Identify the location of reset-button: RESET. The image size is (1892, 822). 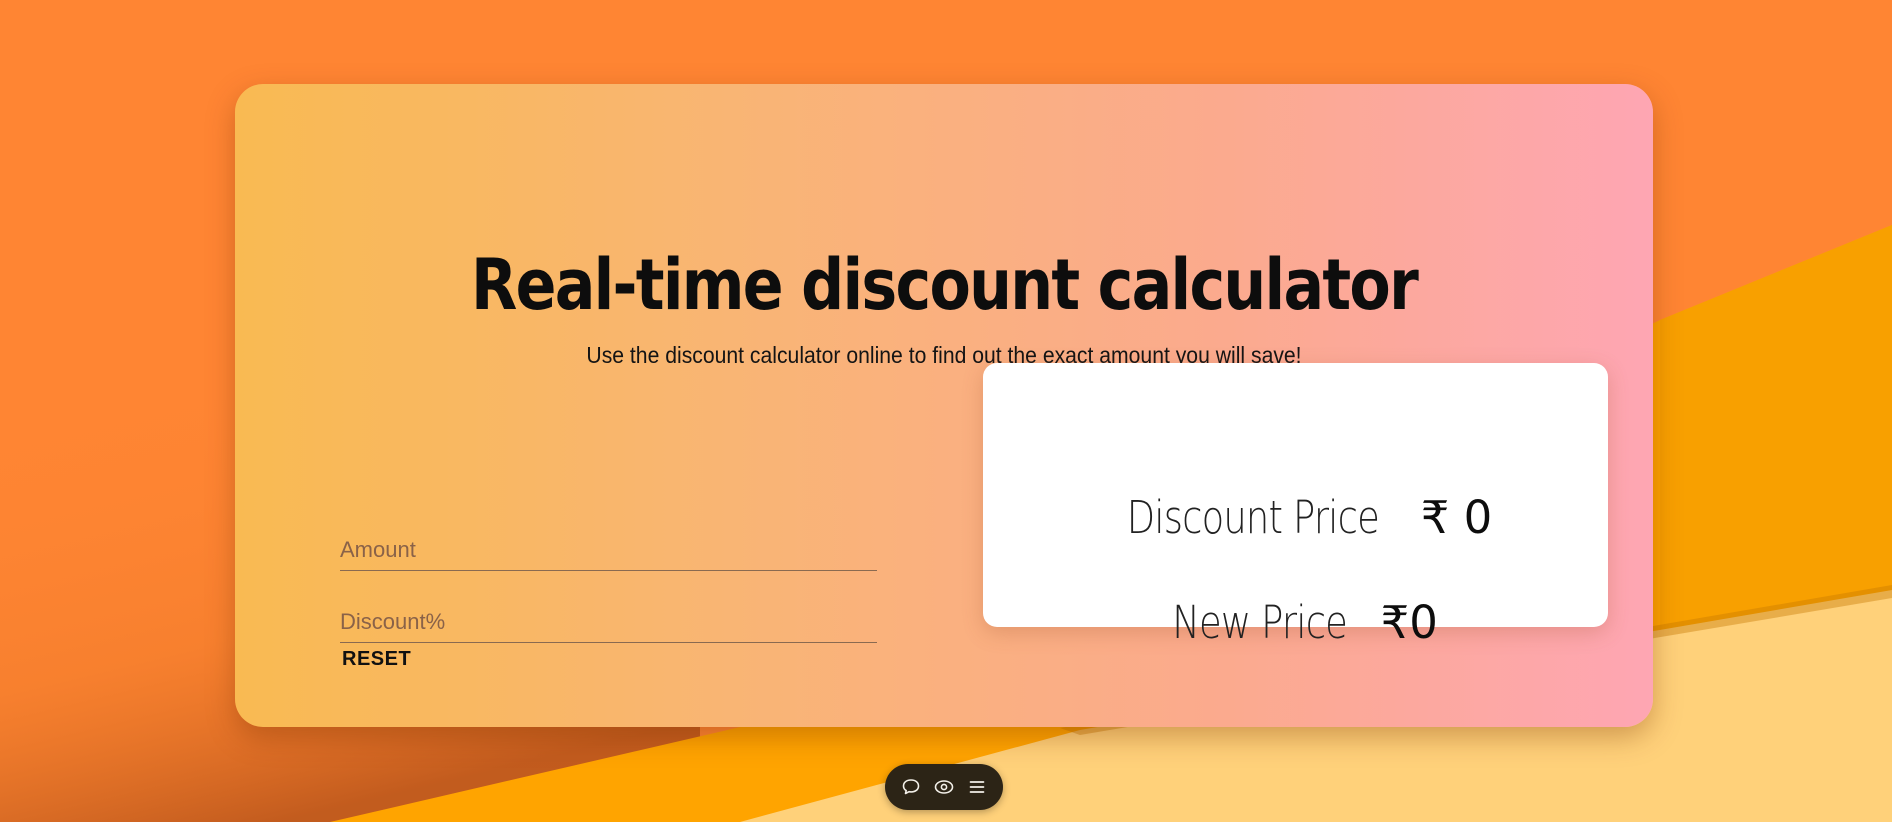
(376, 659).